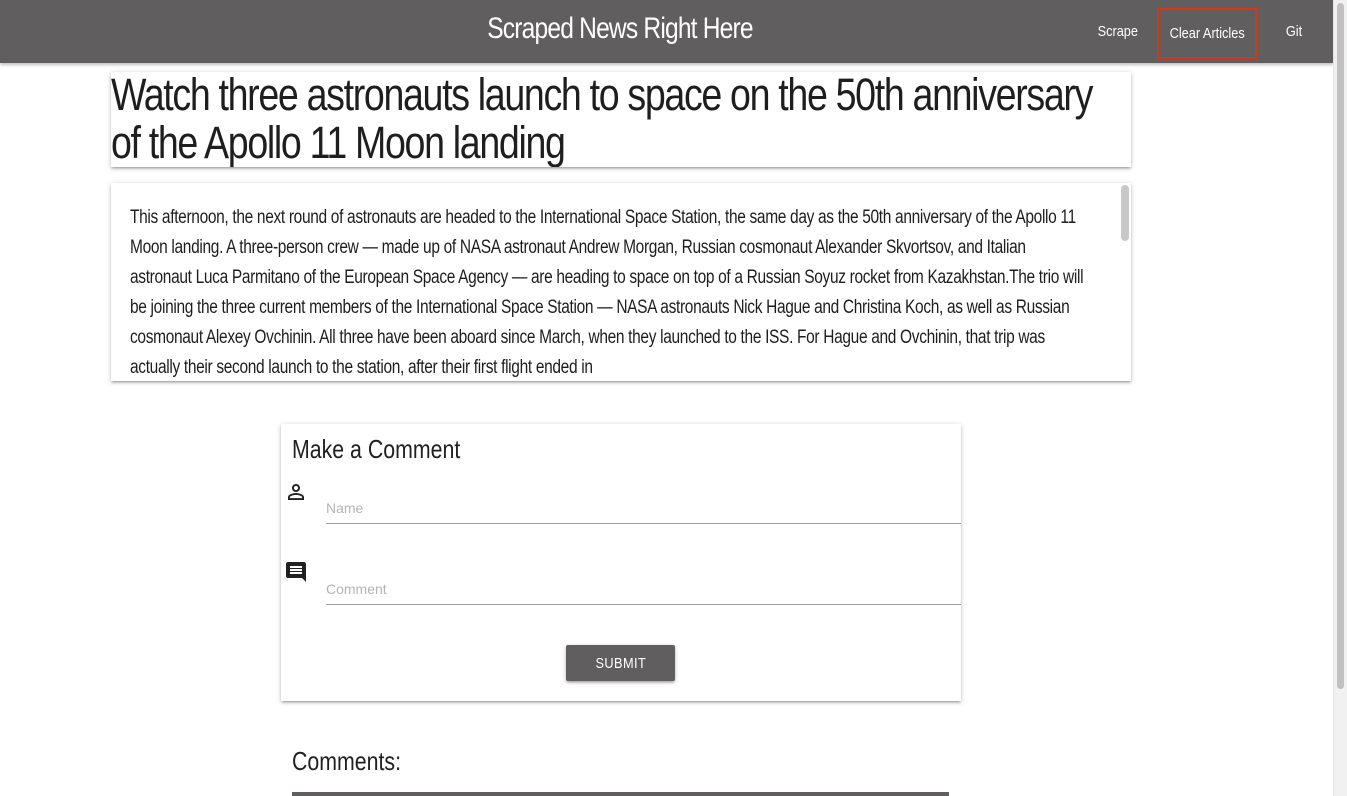  Describe the element at coordinates (346, 761) in the screenshot. I see `comments-heading: Comments:` at that location.